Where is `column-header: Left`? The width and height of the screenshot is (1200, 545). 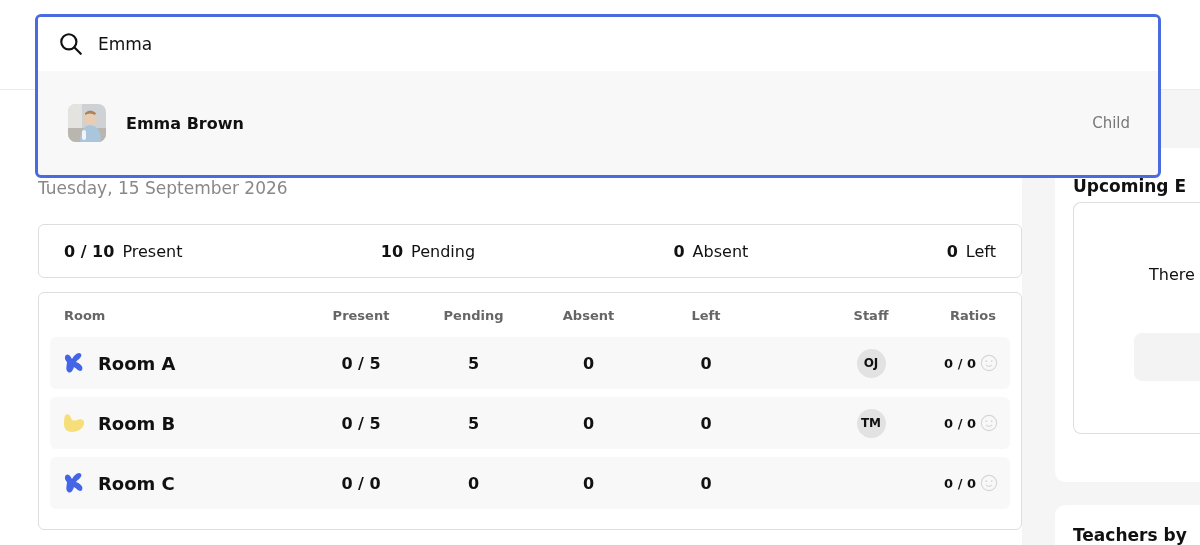
column-header: Left is located at coordinates (706, 315).